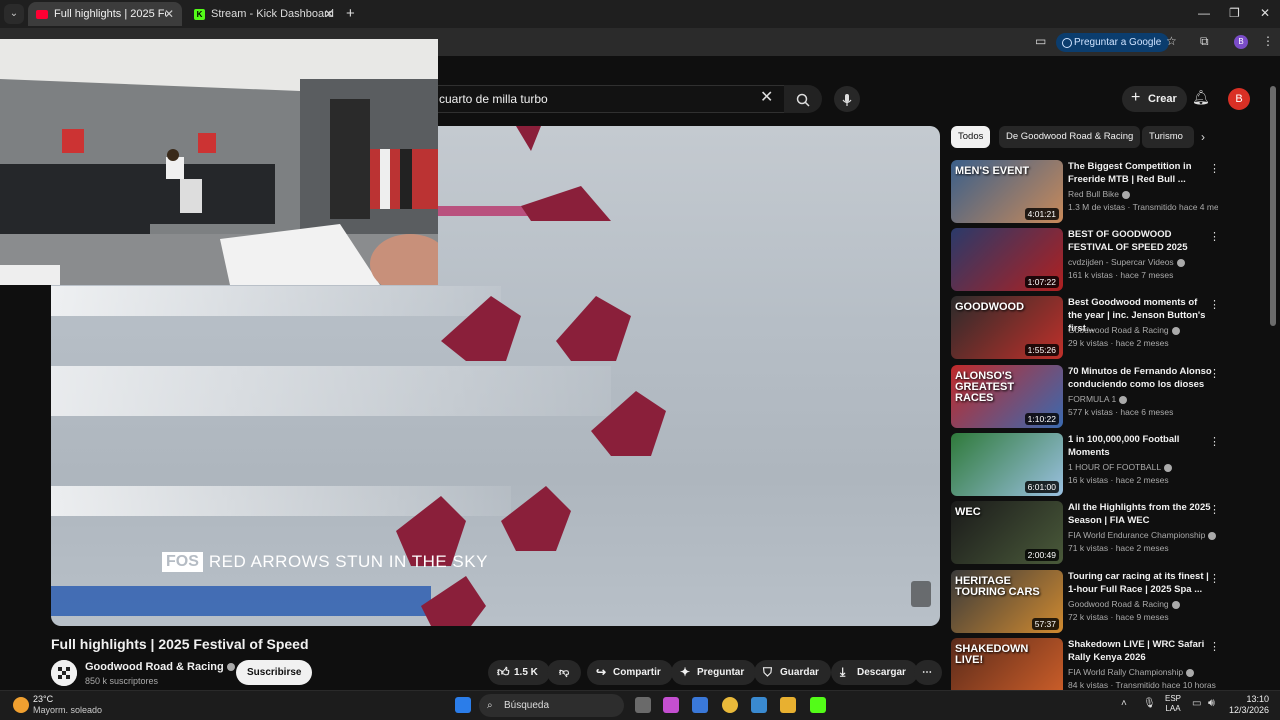 Image resolution: width=1280 pixels, height=720 pixels. Describe the element at coordinates (1201, 97) in the screenshot. I see `notifications-bell-icon: 🔔︎` at that location.